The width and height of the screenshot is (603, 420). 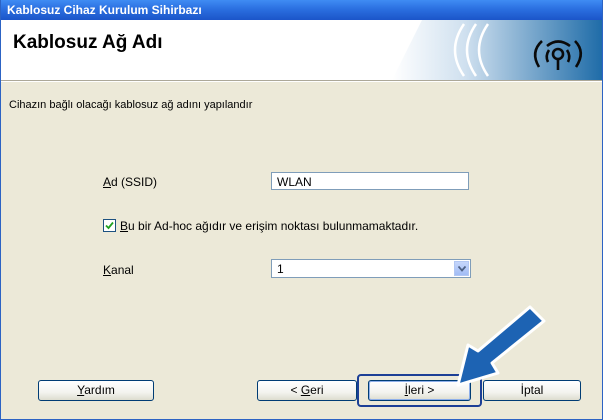 What do you see at coordinates (88, 42) in the screenshot?
I see `page-title: Kablosuz Ağ Adı` at bounding box center [88, 42].